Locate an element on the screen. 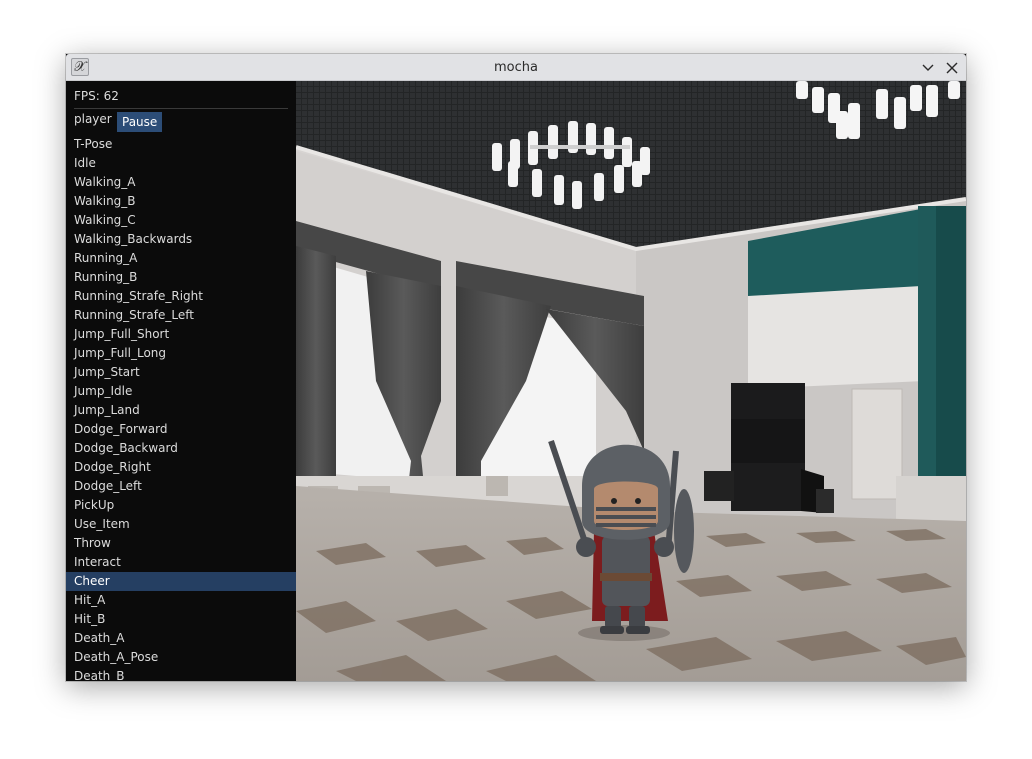 The image size is (1032, 759). animation-item: Dodge_Backward is located at coordinates (181, 448).